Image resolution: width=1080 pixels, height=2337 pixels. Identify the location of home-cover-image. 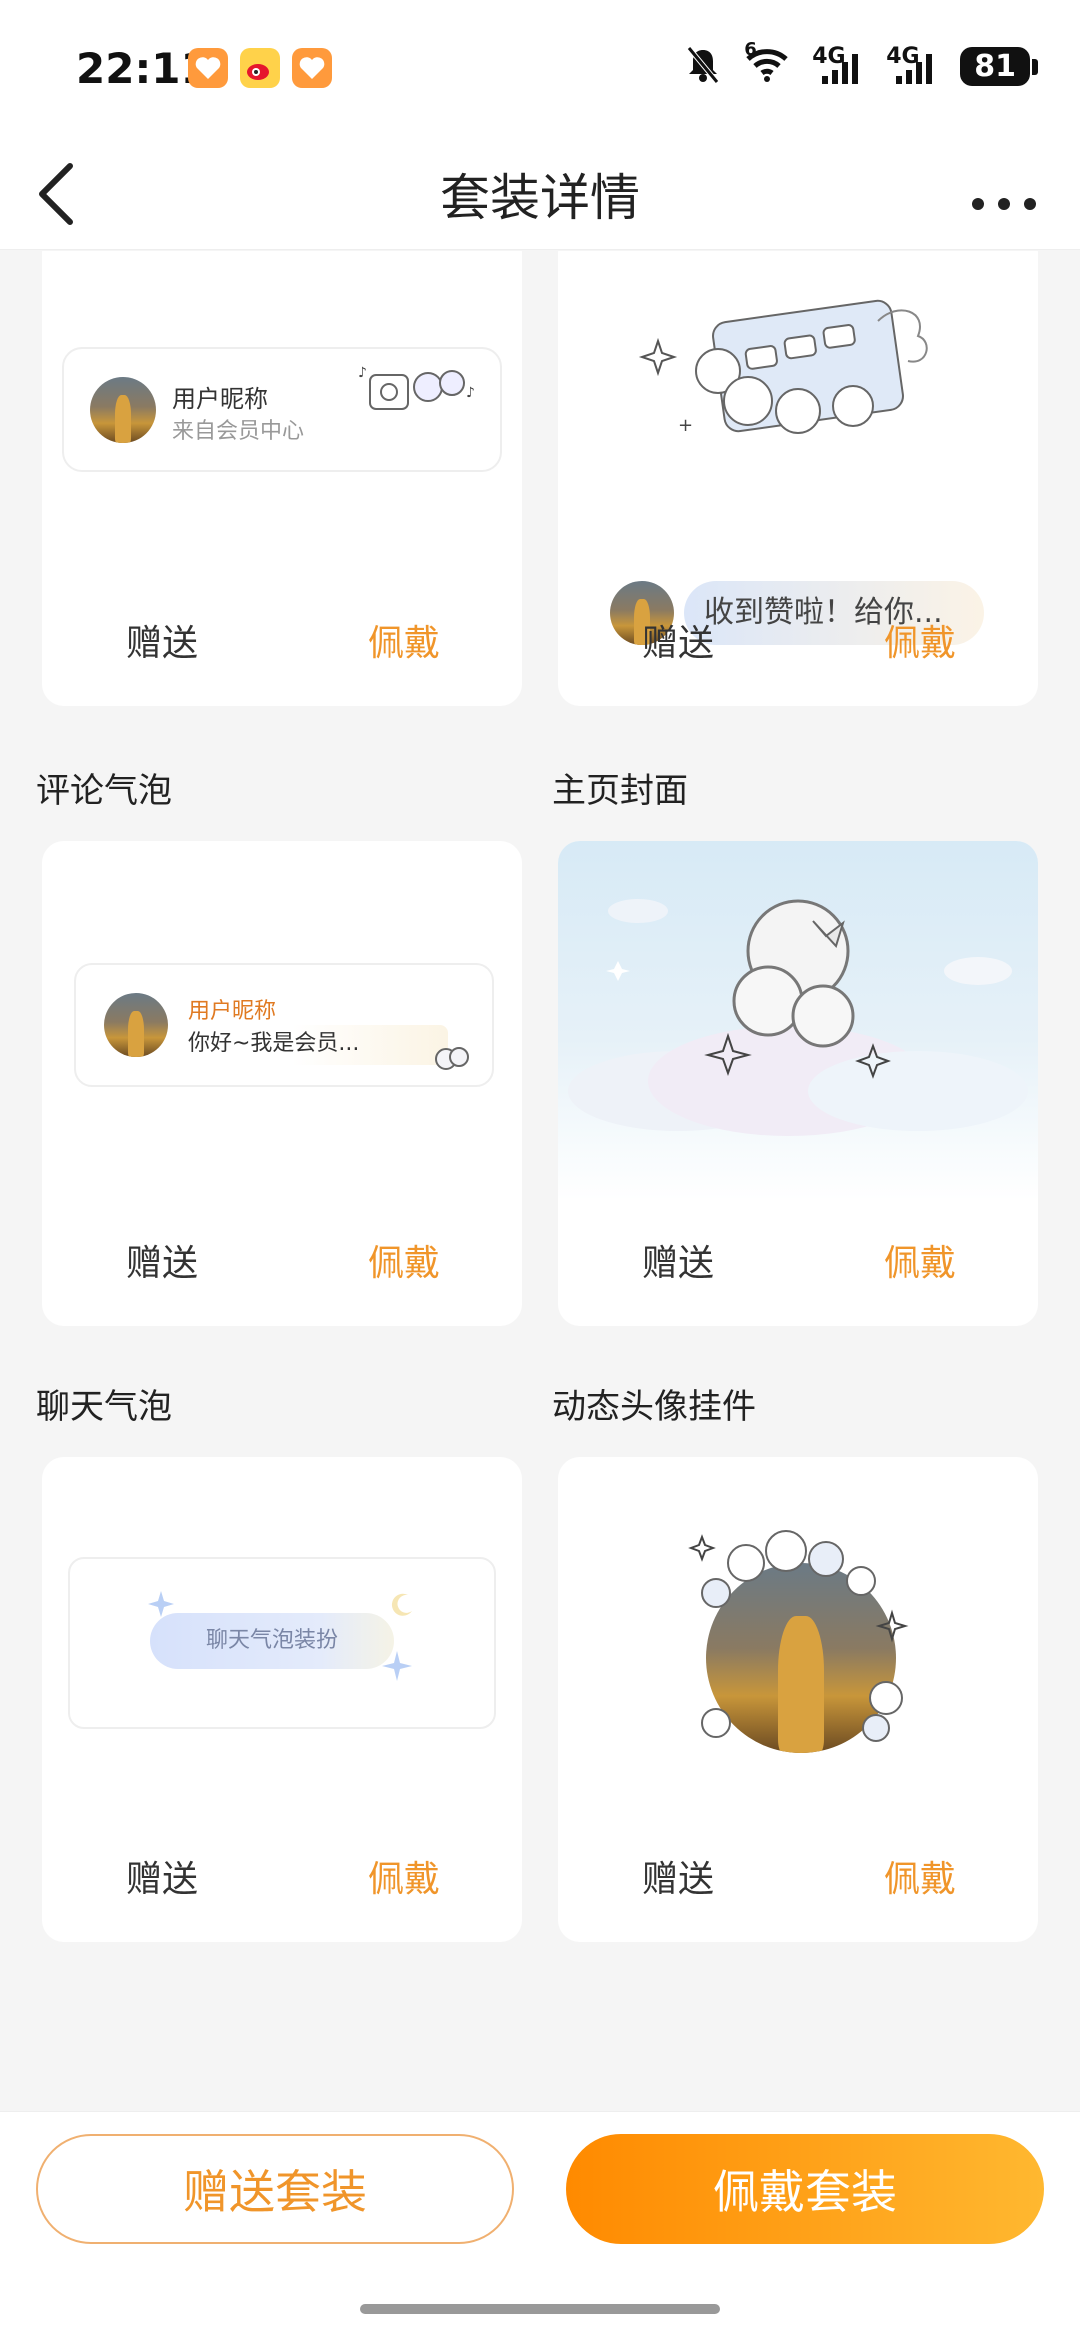
(798, 1021).